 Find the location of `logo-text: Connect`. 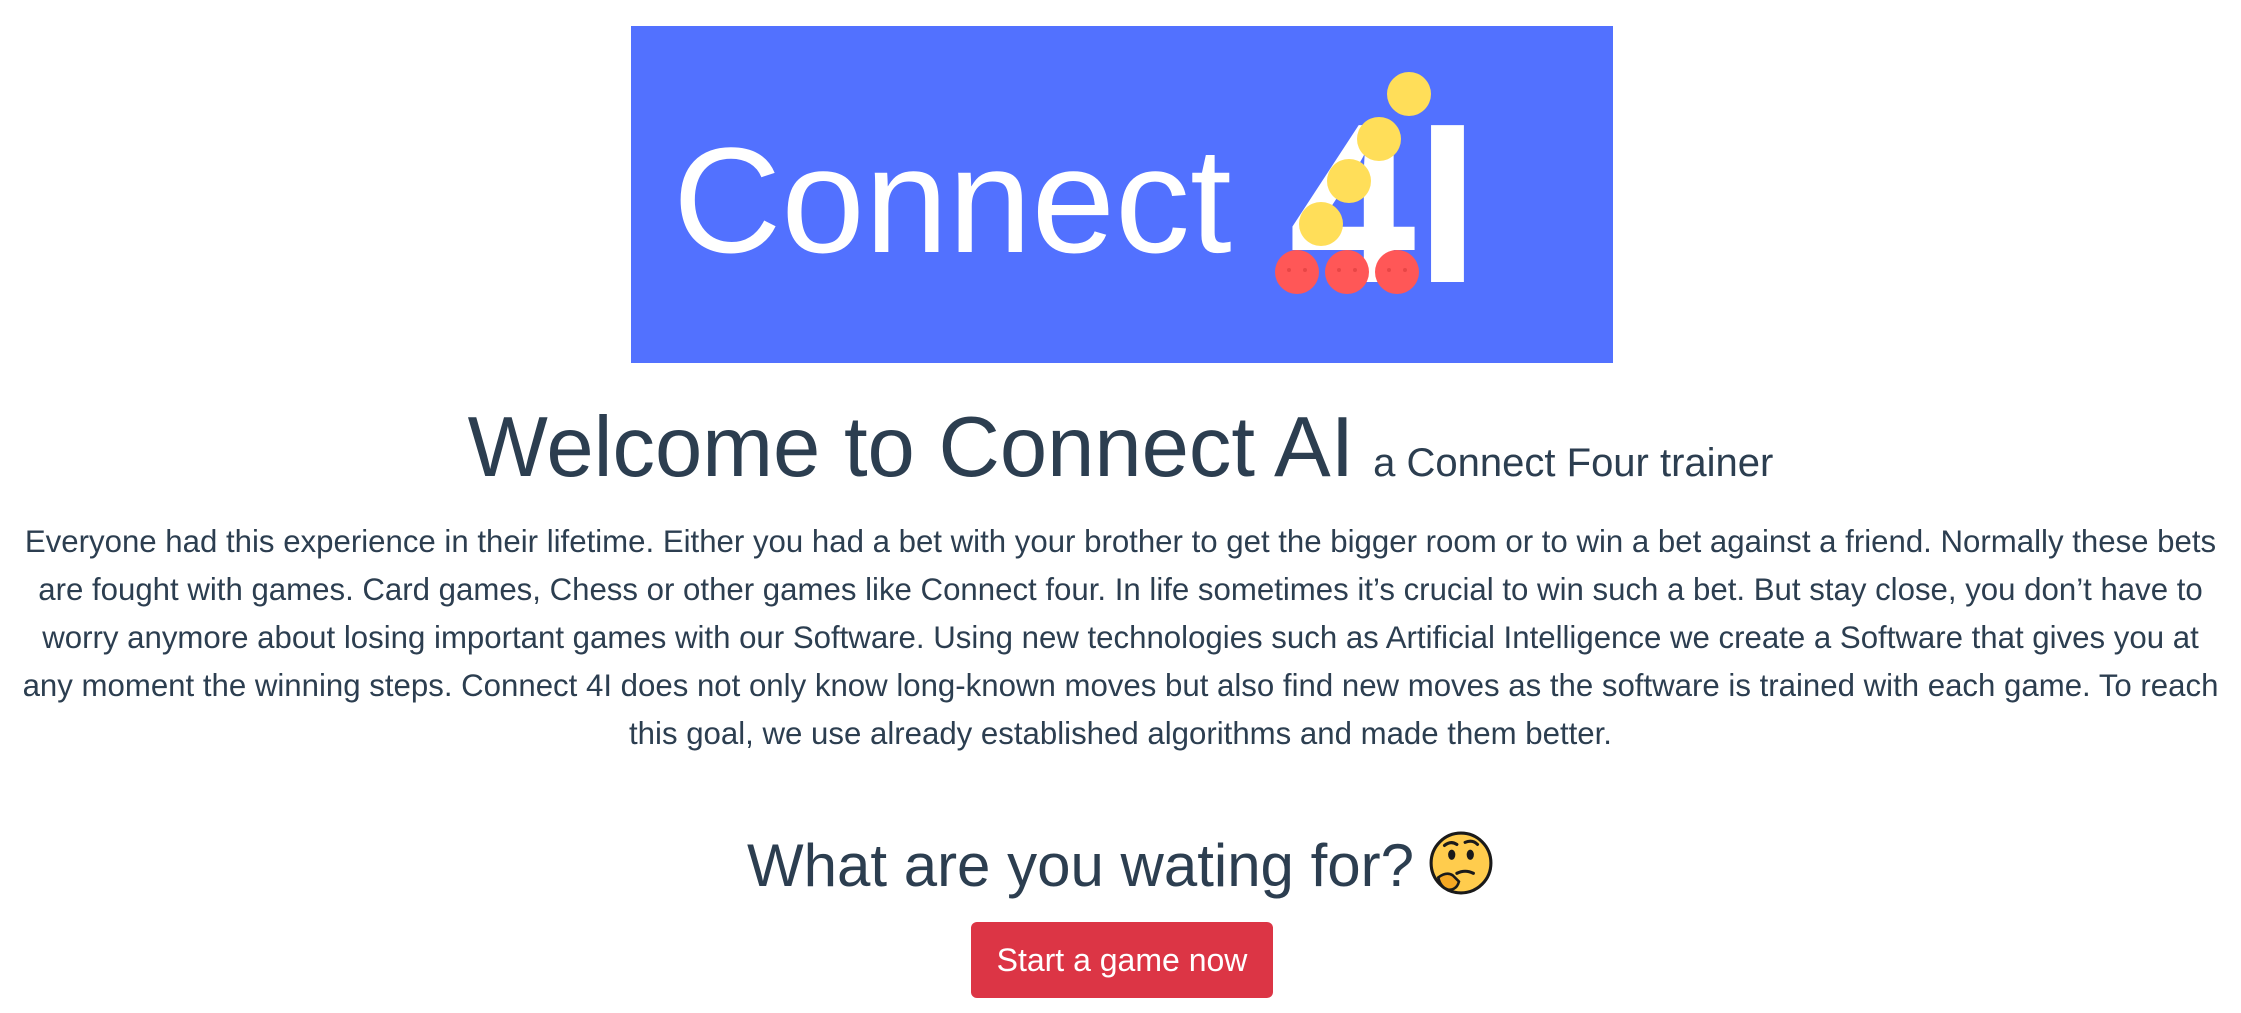

logo-text: Connect is located at coordinates (952, 200).